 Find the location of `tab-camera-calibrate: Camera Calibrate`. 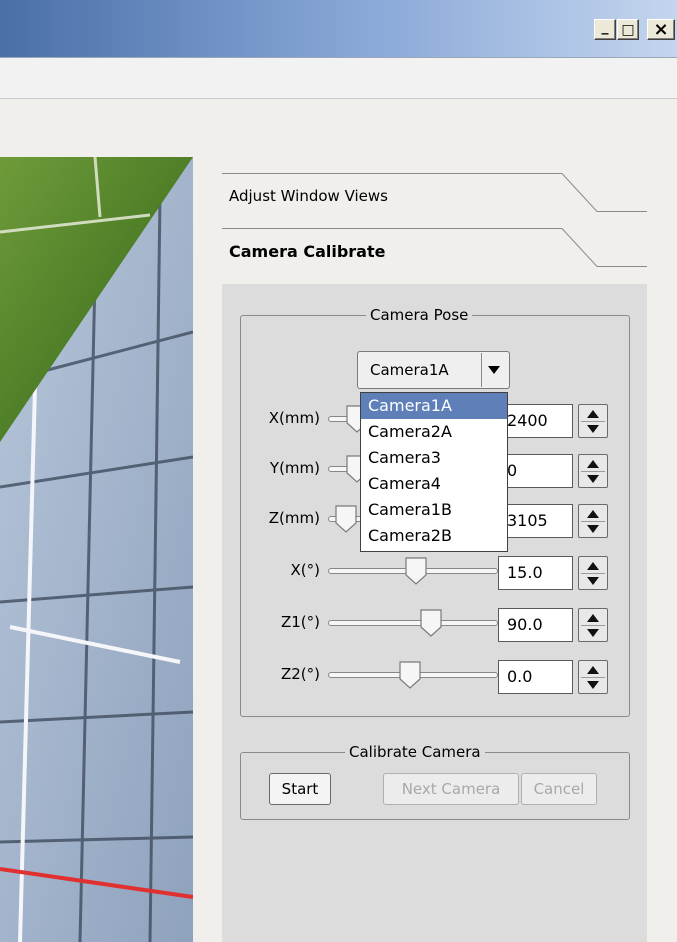

tab-camera-calibrate: Camera Calibrate is located at coordinates (434, 253).